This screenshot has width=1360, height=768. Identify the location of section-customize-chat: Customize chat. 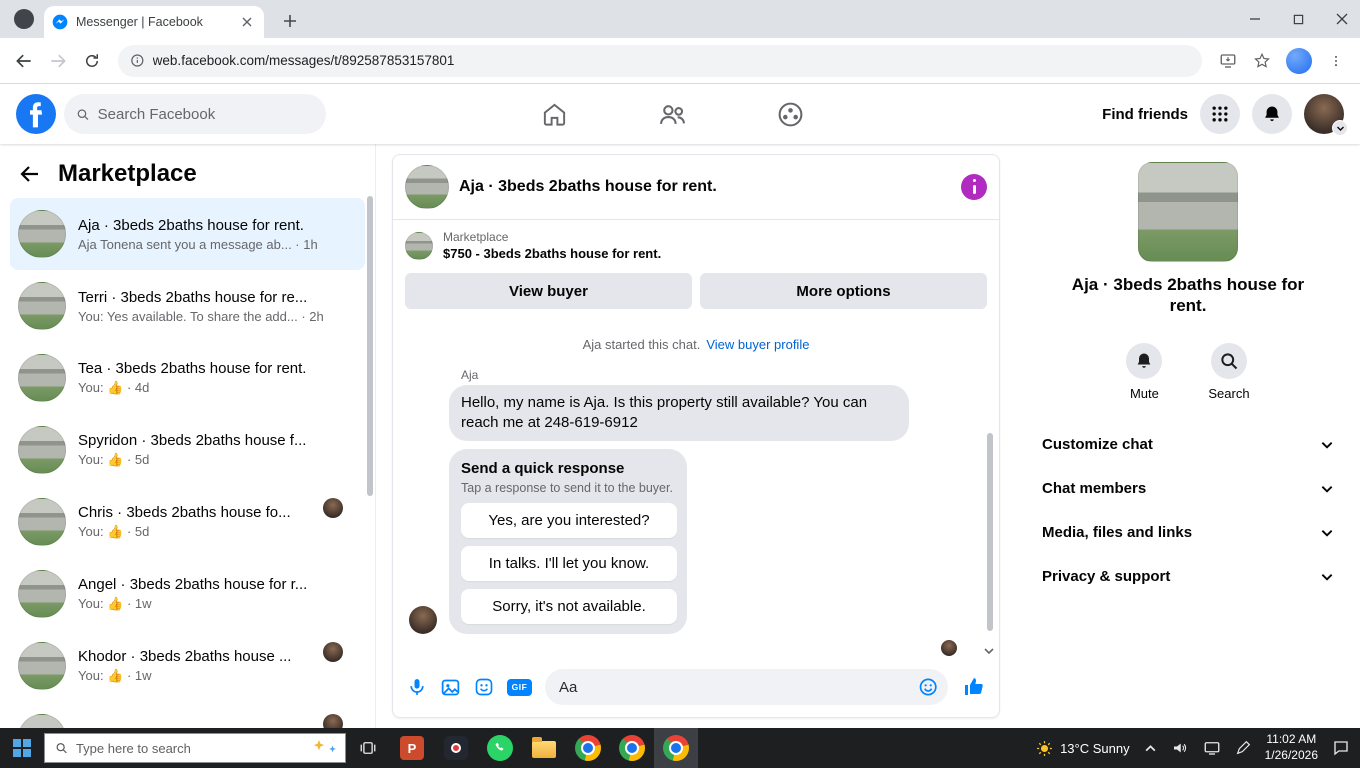
(1188, 445).